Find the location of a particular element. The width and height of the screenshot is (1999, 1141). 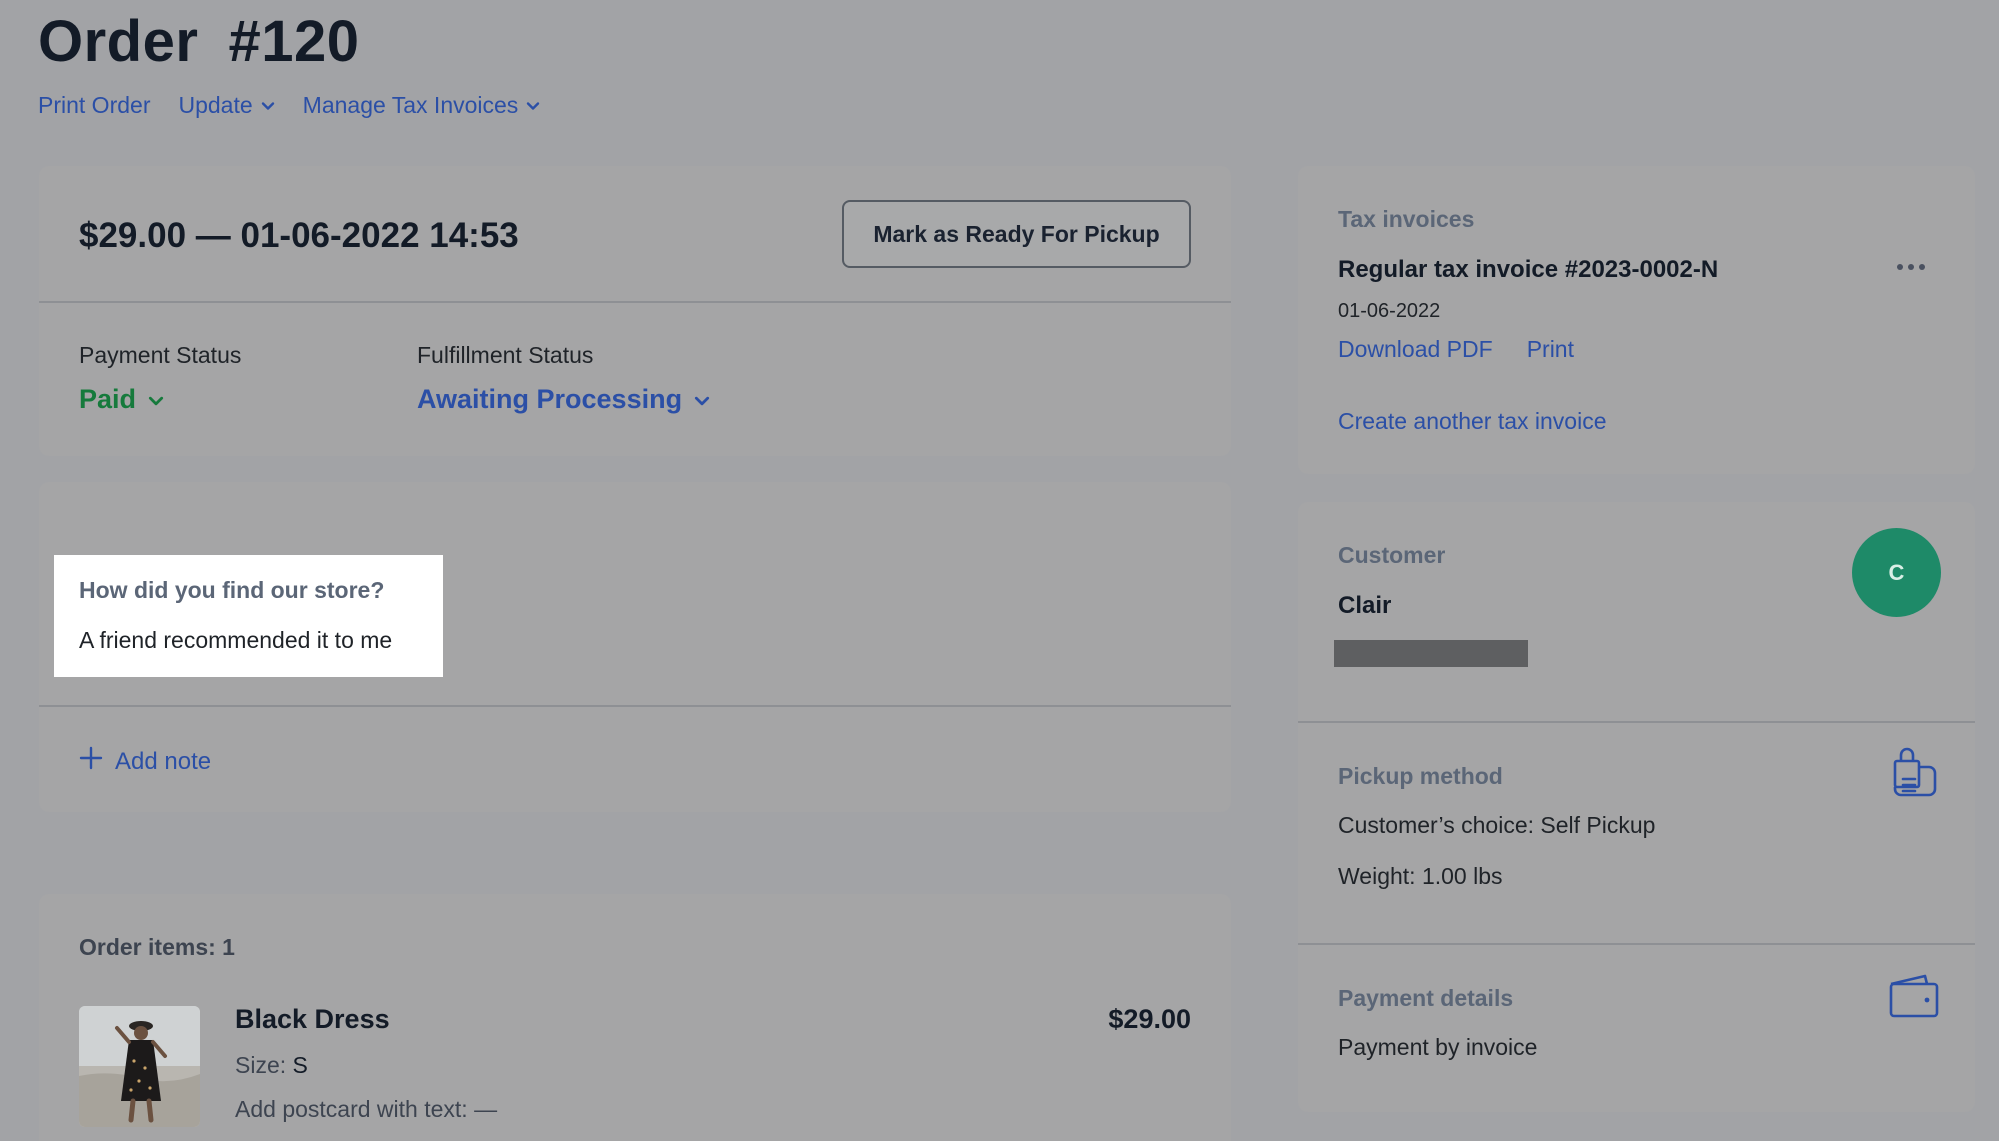

pickup-bag-icon is located at coordinates (1913, 773).